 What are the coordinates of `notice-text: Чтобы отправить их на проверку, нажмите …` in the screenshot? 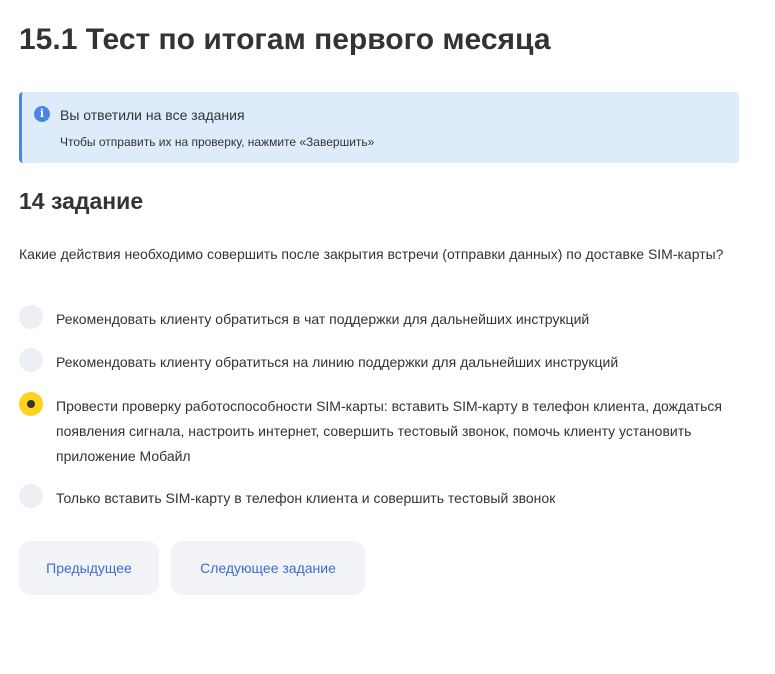 It's located at (217, 142).